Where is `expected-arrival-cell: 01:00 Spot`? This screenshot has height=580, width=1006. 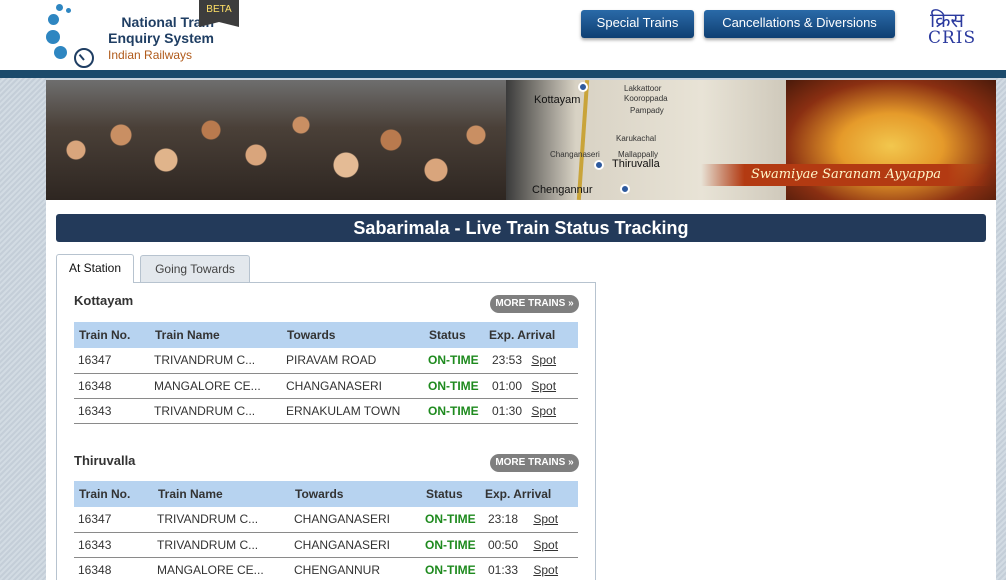
expected-arrival-cell: 01:00 Spot is located at coordinates (531, 386).